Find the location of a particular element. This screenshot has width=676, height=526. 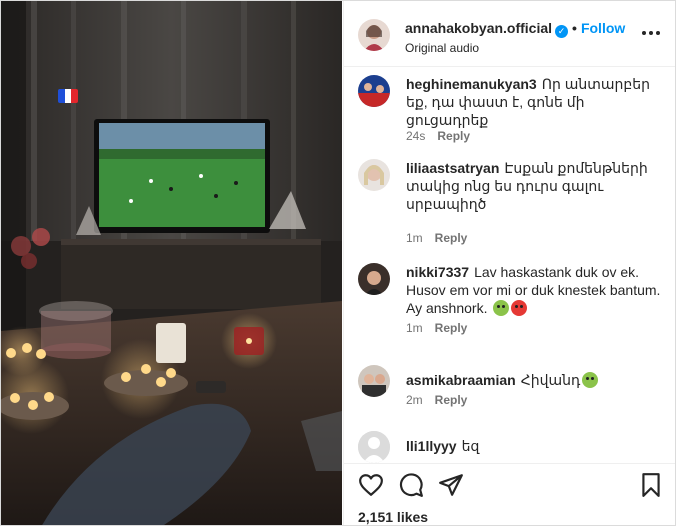

comment-time: 24s is located at coordinates (415, 136).